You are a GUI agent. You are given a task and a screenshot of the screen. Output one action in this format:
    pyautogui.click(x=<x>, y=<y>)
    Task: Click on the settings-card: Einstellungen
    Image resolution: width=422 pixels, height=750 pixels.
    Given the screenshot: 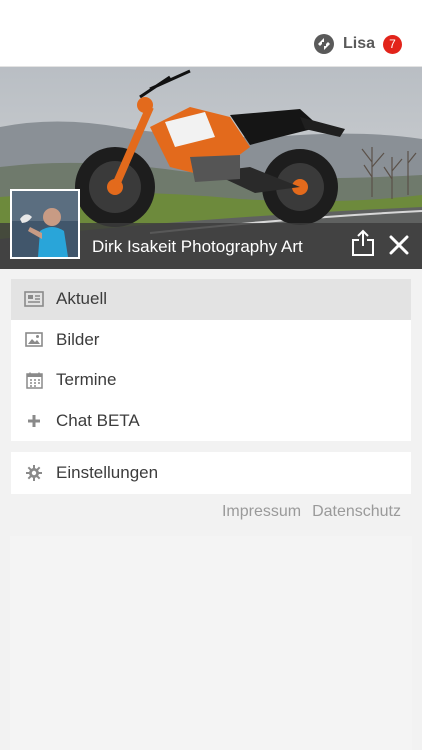 What is the action you would take?
    pyautogui.click(x=211, y=473)
    